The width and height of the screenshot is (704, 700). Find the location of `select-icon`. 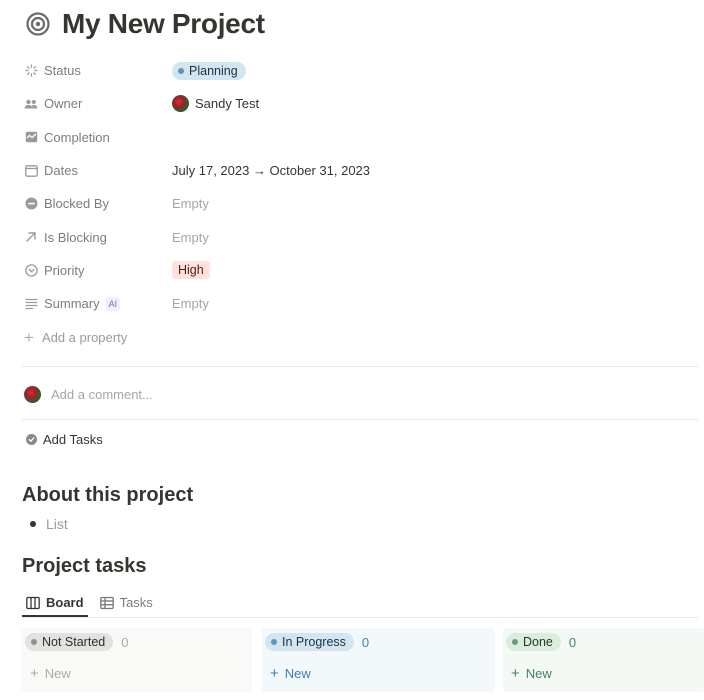

select-icon is located at coordinates (31, 270).